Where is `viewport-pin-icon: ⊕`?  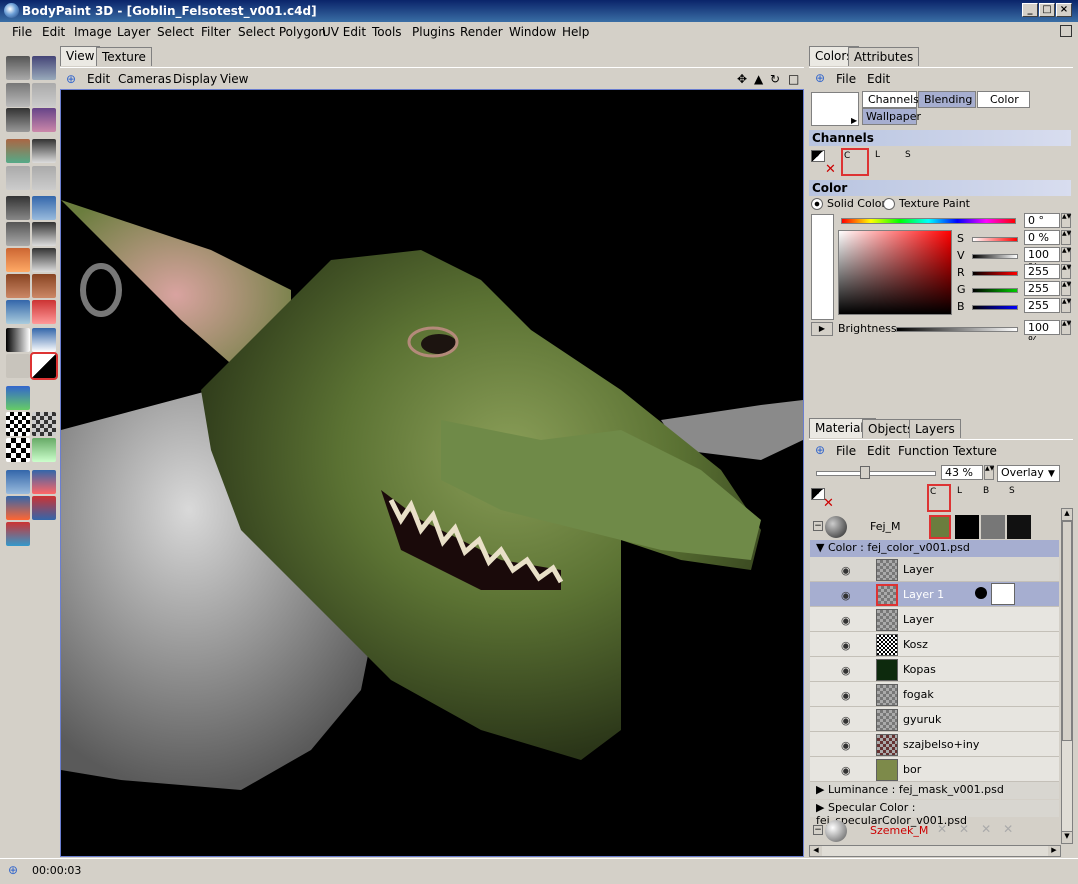 viewport-pin-icon: ⊕ is located at coordinates (71, 79).